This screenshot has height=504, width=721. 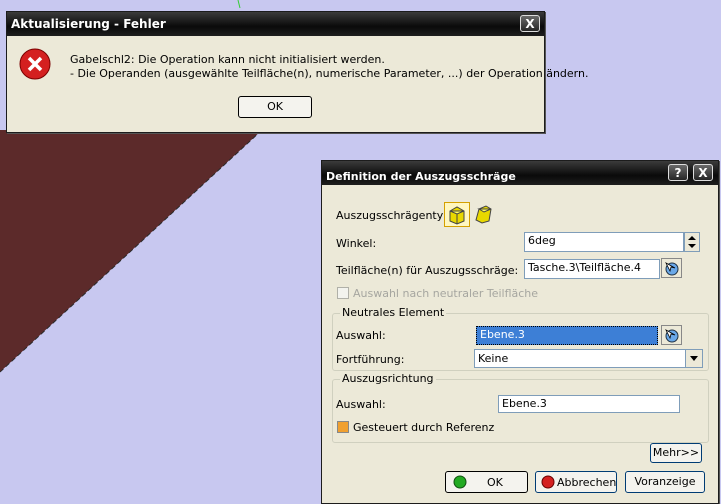 I want to click on cancel-button: Abbrechen, so click(x=576, y=482).